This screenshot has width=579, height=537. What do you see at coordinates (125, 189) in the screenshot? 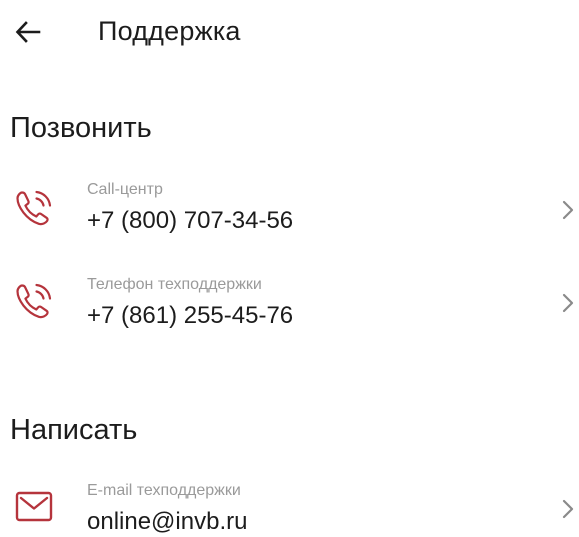
I see `row-caption: Call-центр` at bounding box center [125, 189].